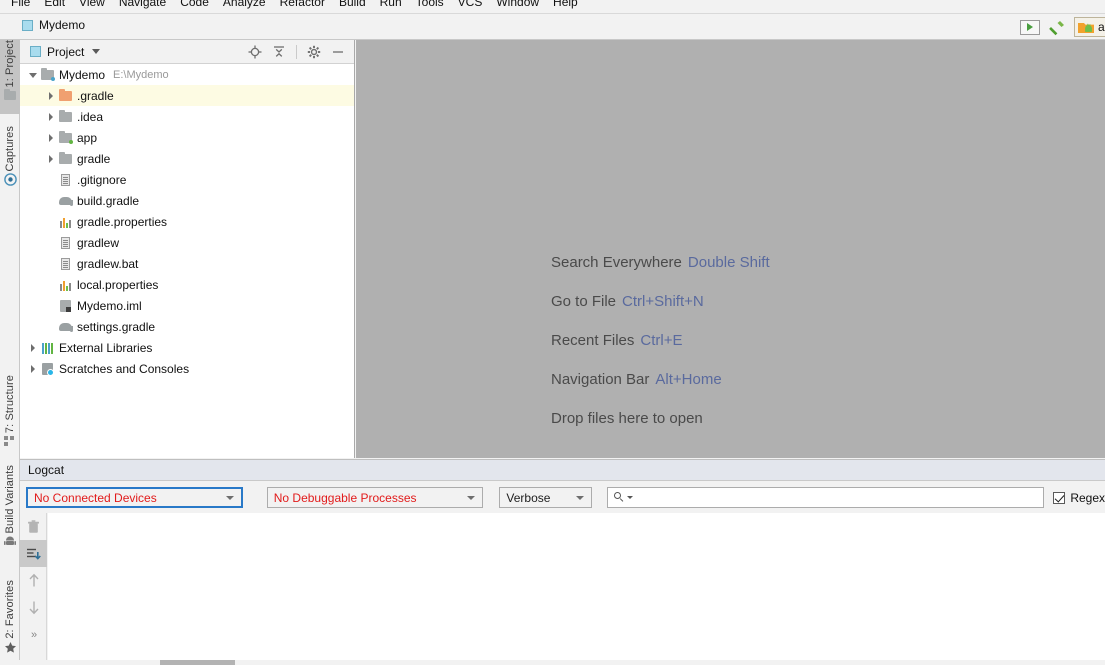 This screenshot has width=1105, height=665. What do you see at coordinates (187, 368) in the screenshot?
I see `tree-node-scratches-and-consoles: Scratches and Consoles` at bounding box center [187, 368].